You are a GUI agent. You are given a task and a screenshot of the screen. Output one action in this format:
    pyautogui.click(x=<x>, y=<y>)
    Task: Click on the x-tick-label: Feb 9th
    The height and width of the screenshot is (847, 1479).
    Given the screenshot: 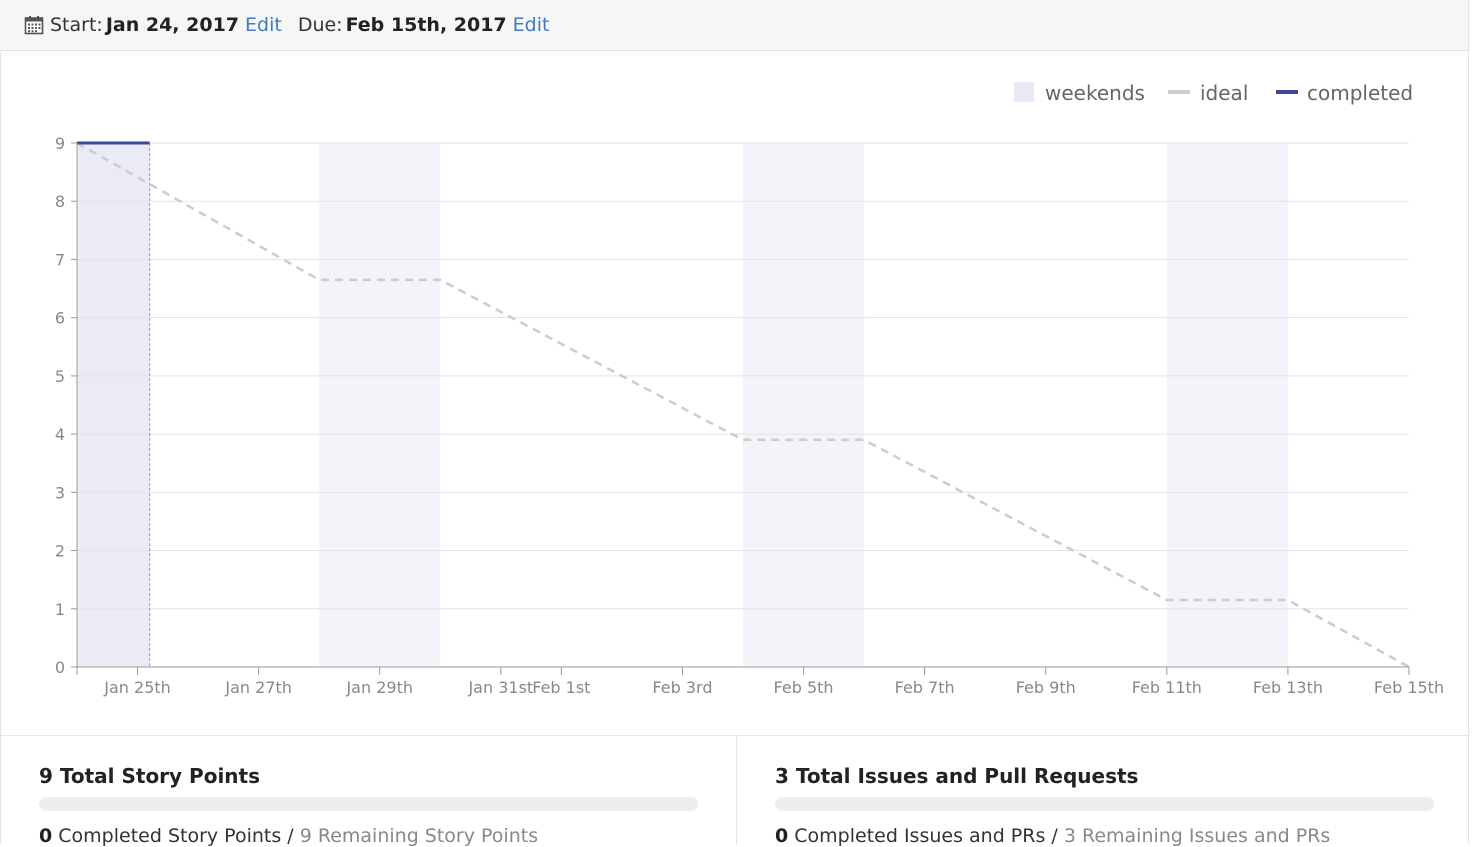 What is the action you would take?
    pyautogui.click(x=1046, y=687)
    